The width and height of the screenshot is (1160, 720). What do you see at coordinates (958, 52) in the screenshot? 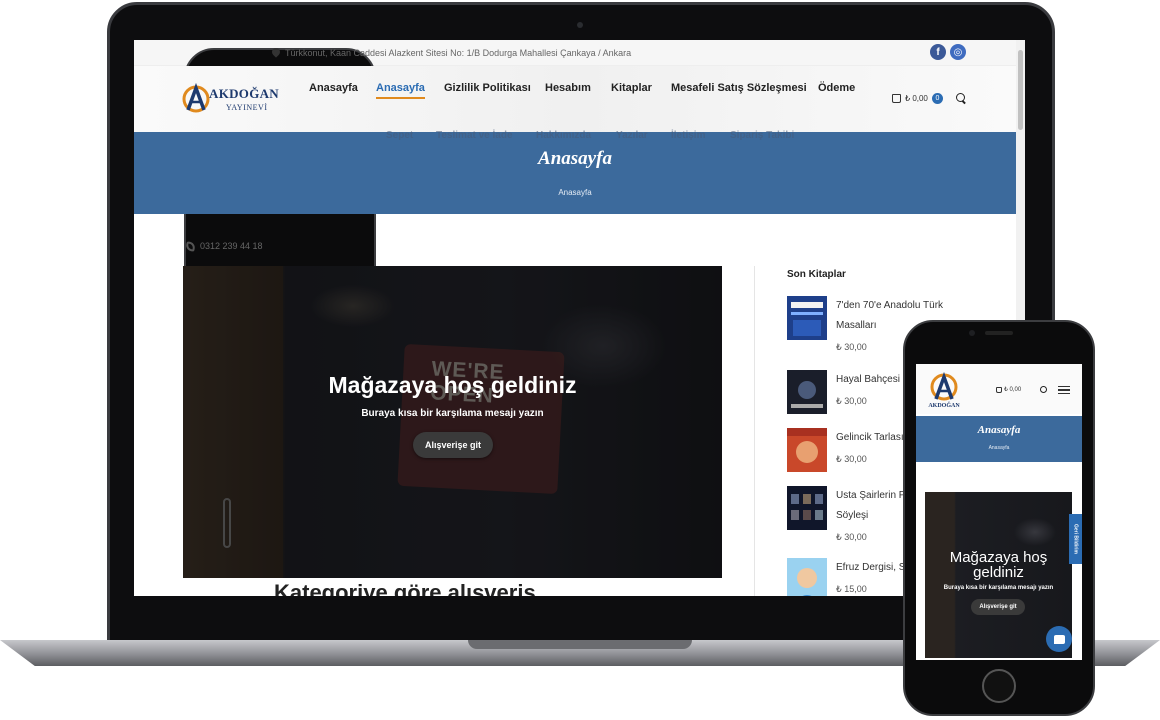
I see `instagram-icon: ◎` at bounding box center [958, 52].